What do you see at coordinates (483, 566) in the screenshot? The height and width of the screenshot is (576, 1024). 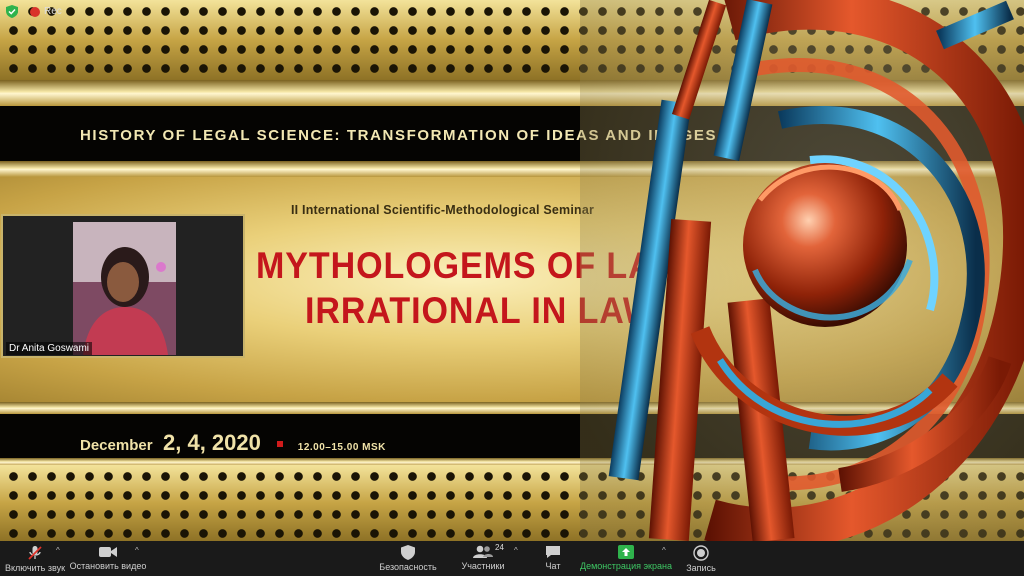 I see `participants-label: Участники` at bounding box center [483, 566].